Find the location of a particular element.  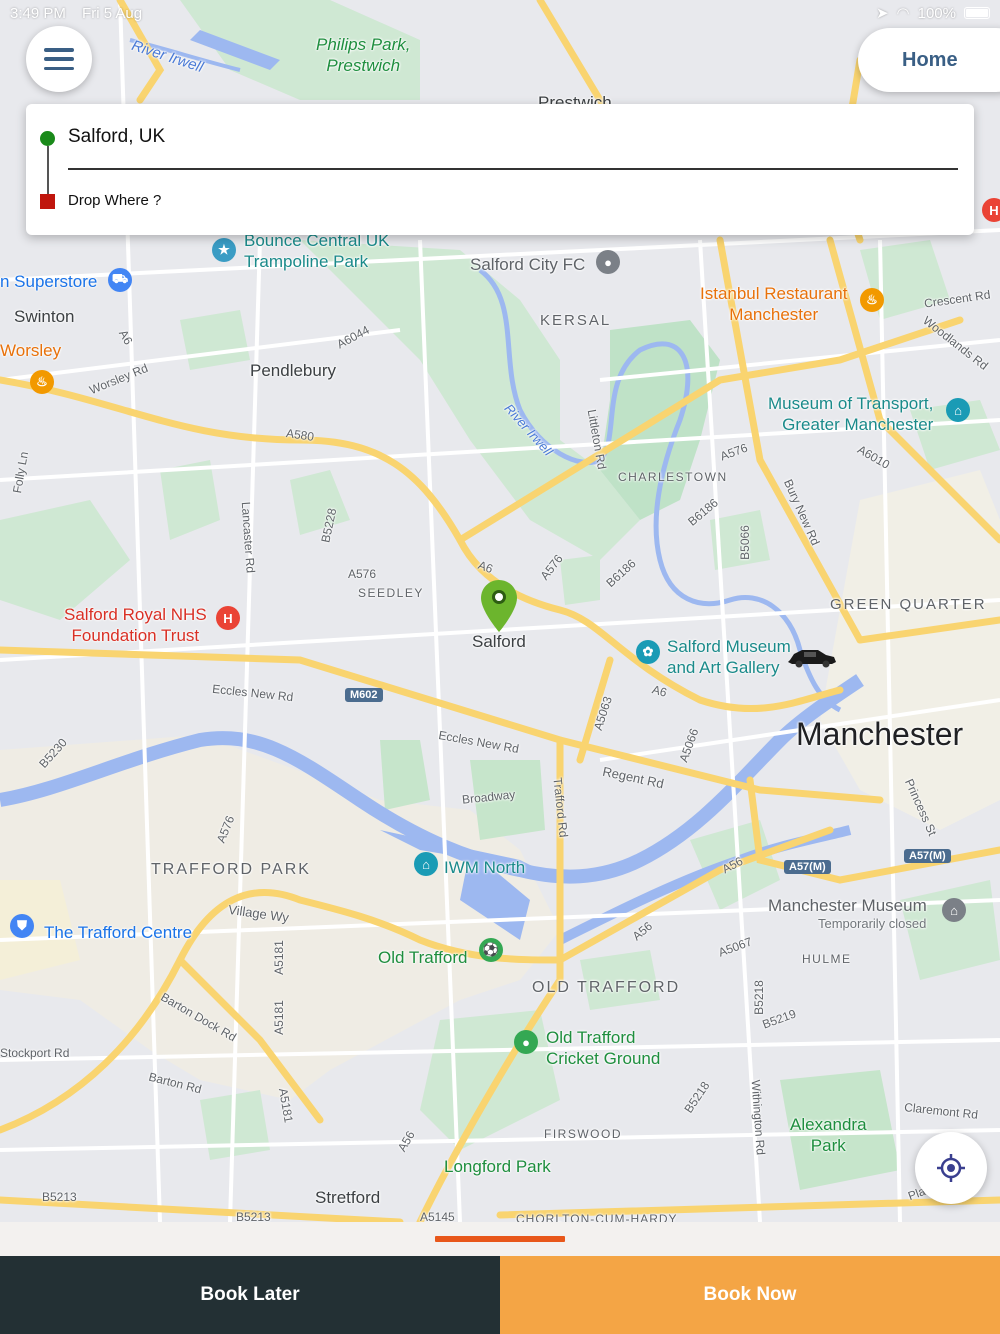

label-trafford-centre: The Trafford Centre is located at coordinates (118, 932).